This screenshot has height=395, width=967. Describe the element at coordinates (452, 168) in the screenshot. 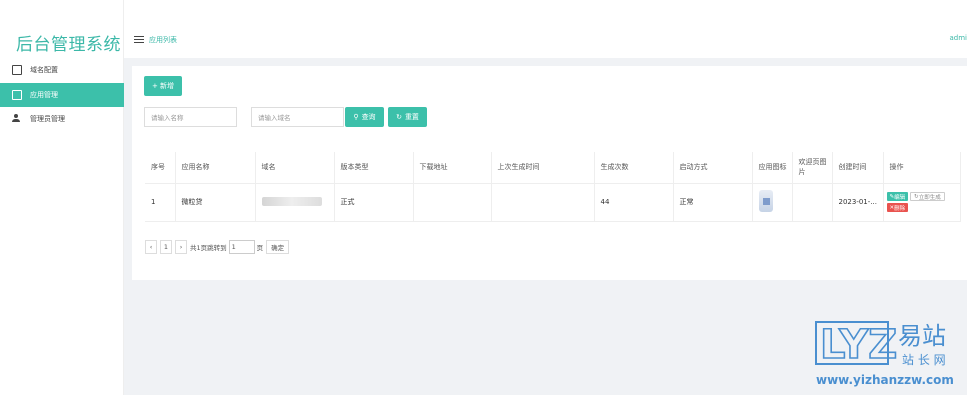

I see `column-header: 下载地址` at that location.